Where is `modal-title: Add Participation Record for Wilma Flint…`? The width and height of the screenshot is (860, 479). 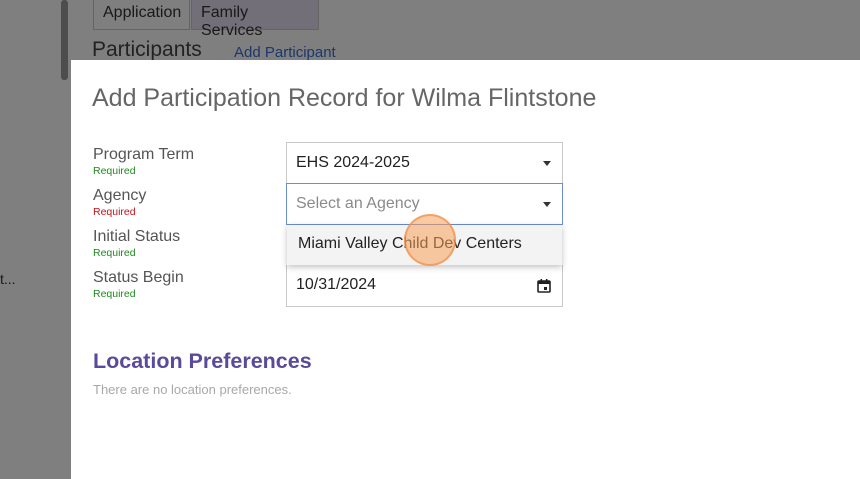
modal-title: Add Participation Record for Wilma Flint… is located at coordinates (344, 98).